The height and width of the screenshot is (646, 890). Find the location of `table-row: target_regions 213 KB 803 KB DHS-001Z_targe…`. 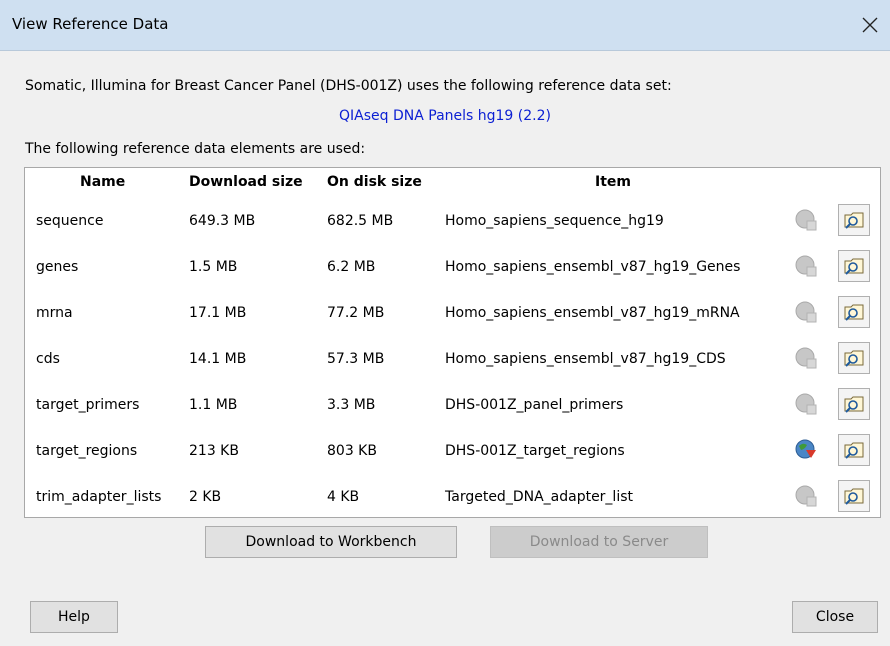

table-row: target_regions 213 KB 803 KB DHS-001Z_targe… is located at coordinates (452, 452).